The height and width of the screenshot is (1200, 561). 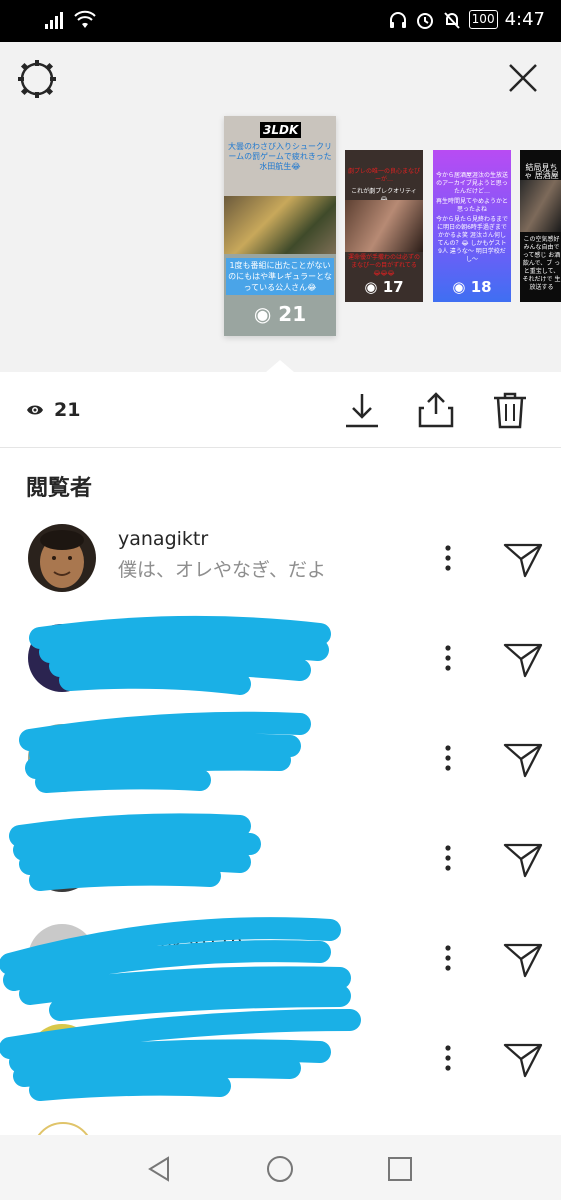 What do you see at coordinates (70, 20) in the screenshot?
I see `signal-wifi-indicators` at bounding box center [70, 20].